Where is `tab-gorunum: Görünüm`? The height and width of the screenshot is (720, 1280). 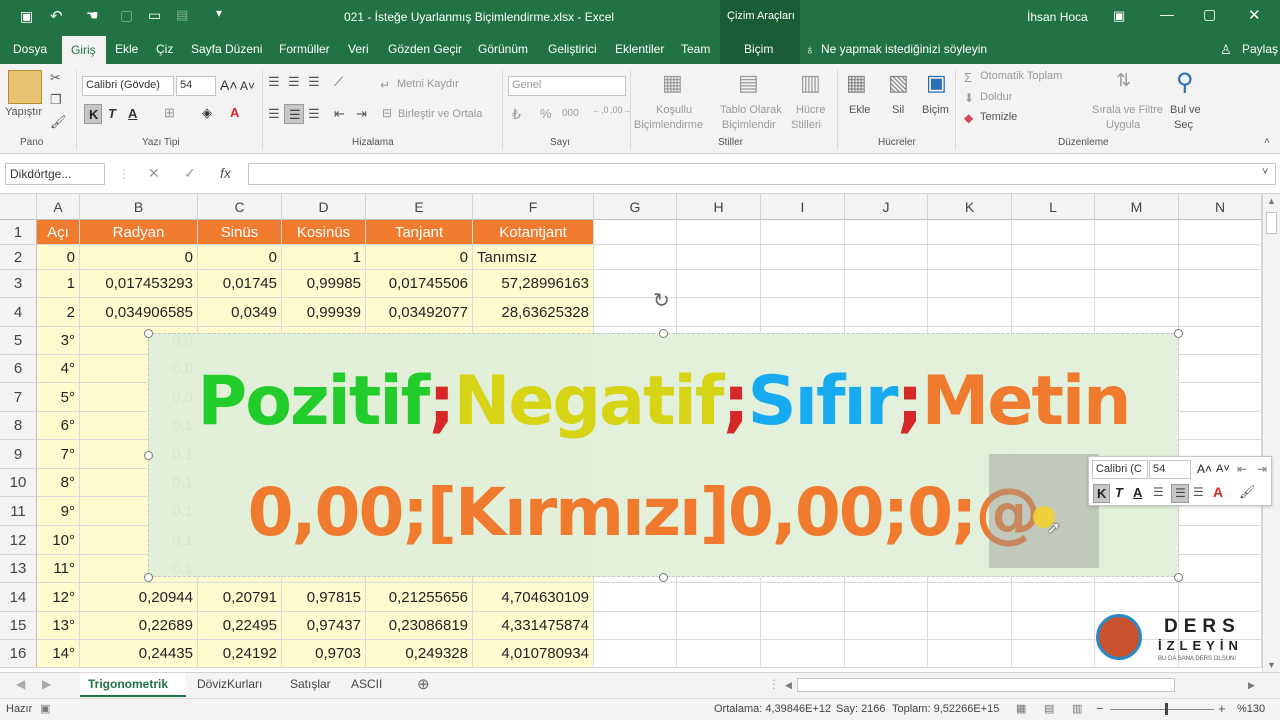
tab-gorunum: Görünüm is located at coordinates (503, 49).